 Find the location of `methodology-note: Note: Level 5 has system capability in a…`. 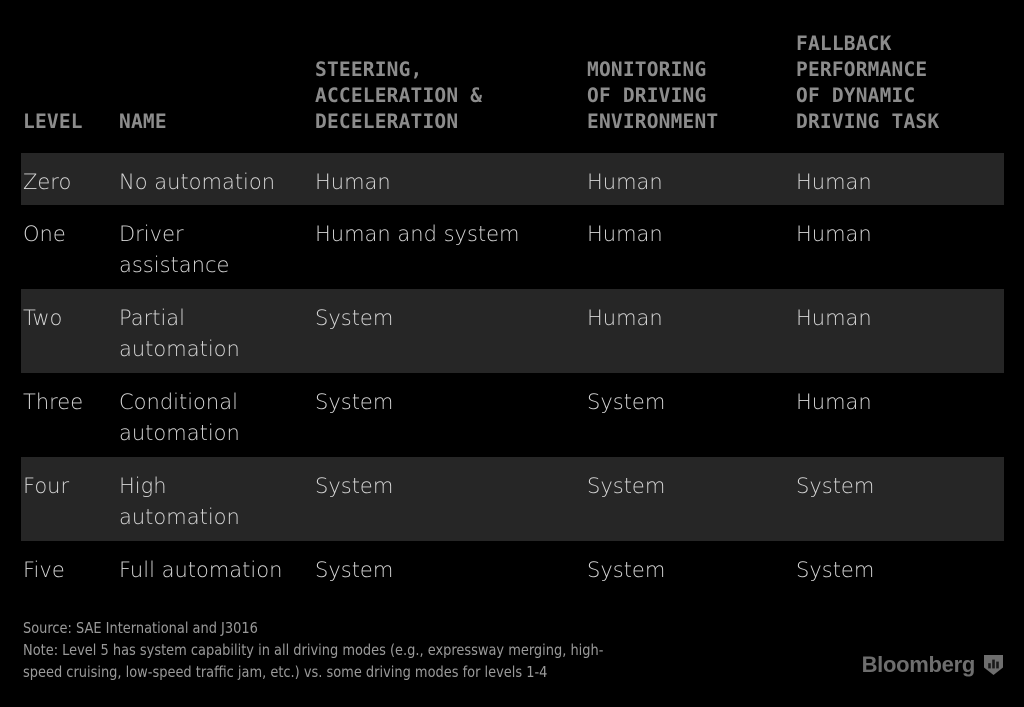

methodology-note: Note: Level 5 has system capability in a… is located at coordinates (313, 661).